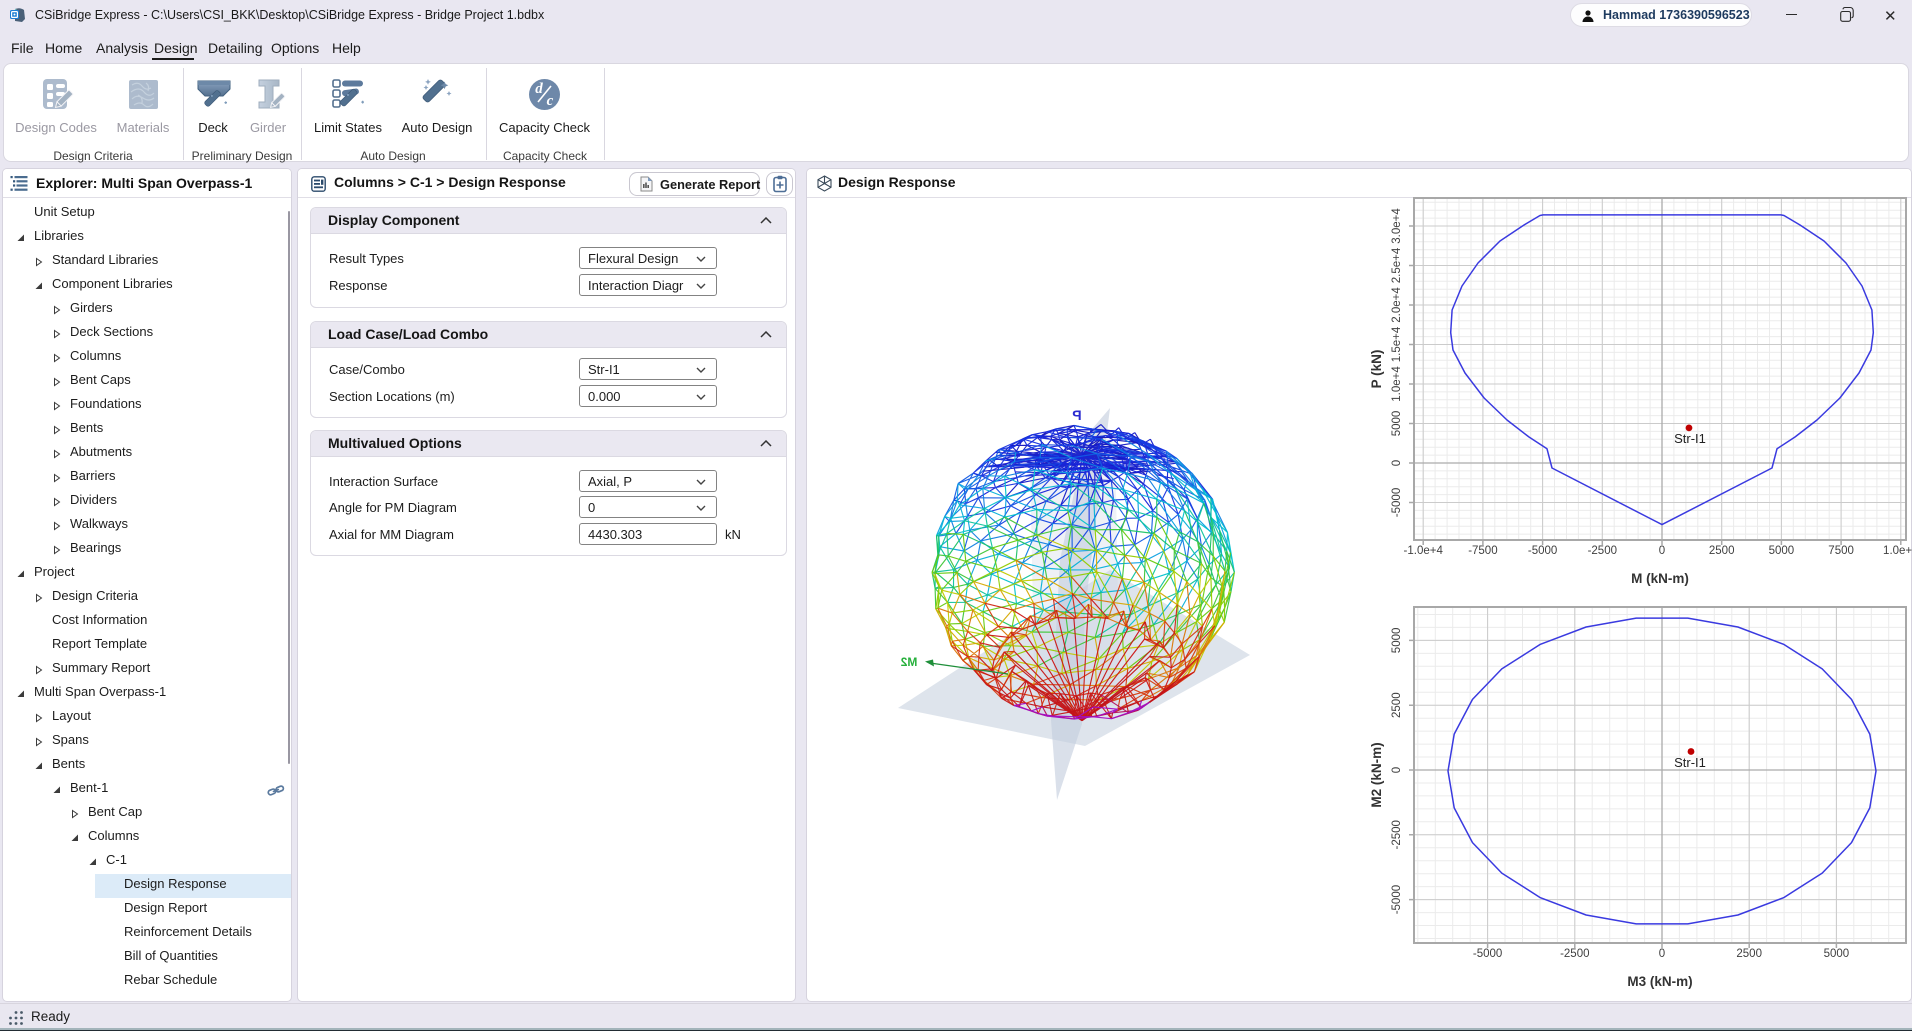  Describe the element at coordinates (1482, 551) in the screenshot. I see `svg-text: -7500` at that location.